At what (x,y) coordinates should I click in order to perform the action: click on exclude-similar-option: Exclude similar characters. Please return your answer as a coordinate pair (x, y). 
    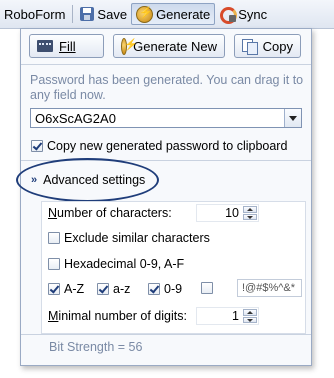
    Looking at the image, I should click on (129, 238).